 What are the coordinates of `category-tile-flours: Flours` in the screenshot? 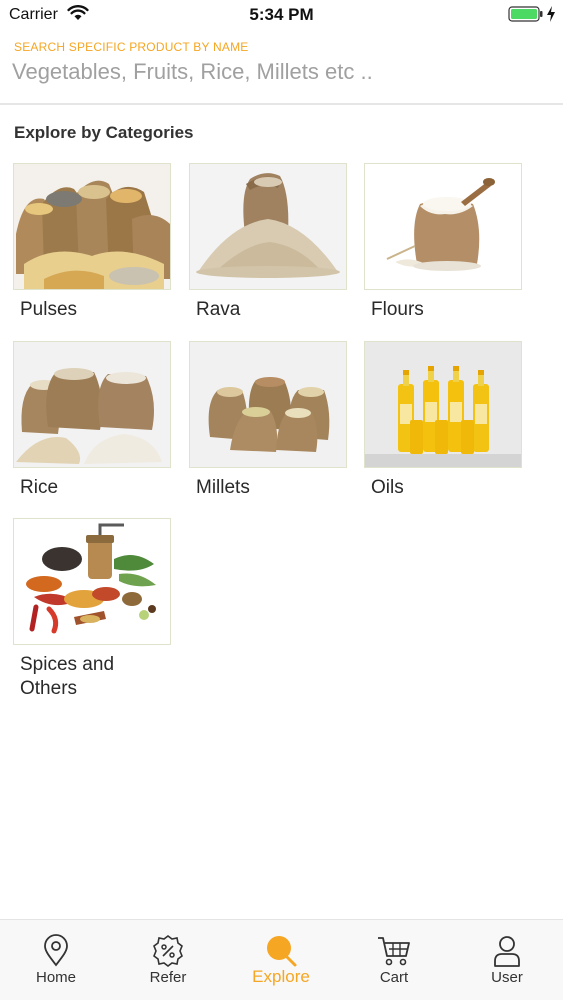 It's located at (443, 242).